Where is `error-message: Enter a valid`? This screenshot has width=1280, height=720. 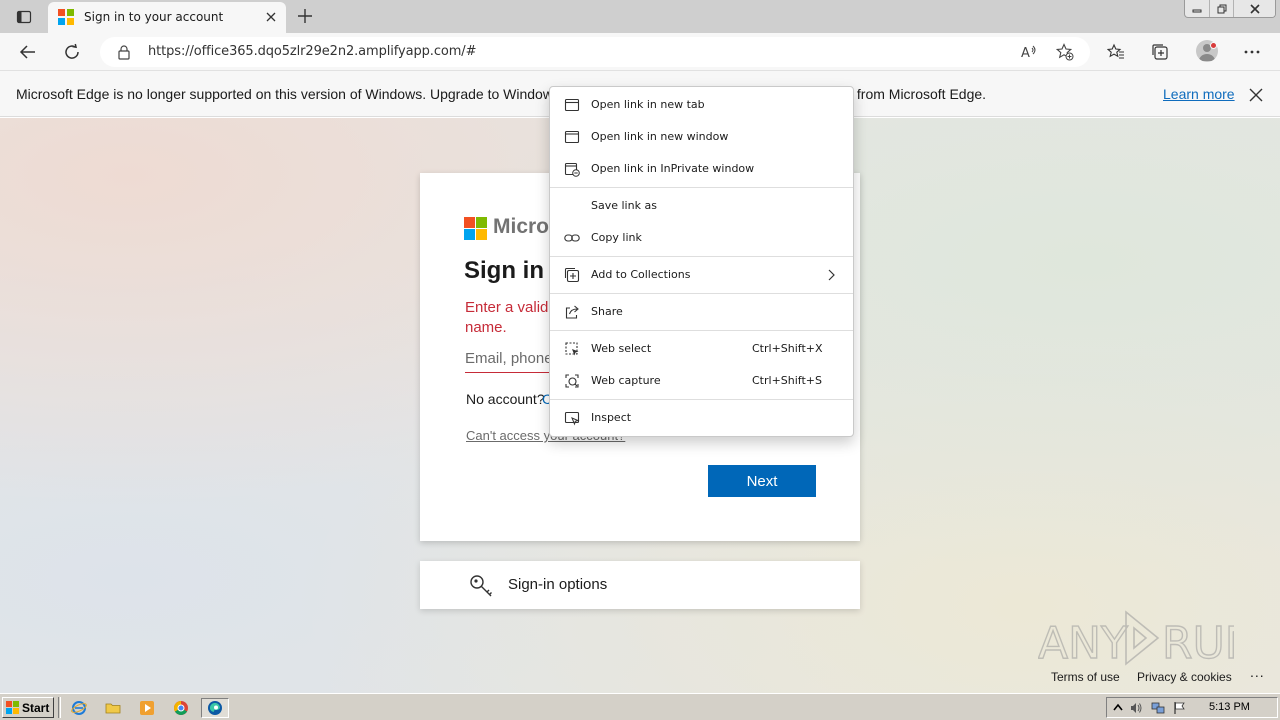 error-message: Enter a valid is located at coordinates (507, 307).